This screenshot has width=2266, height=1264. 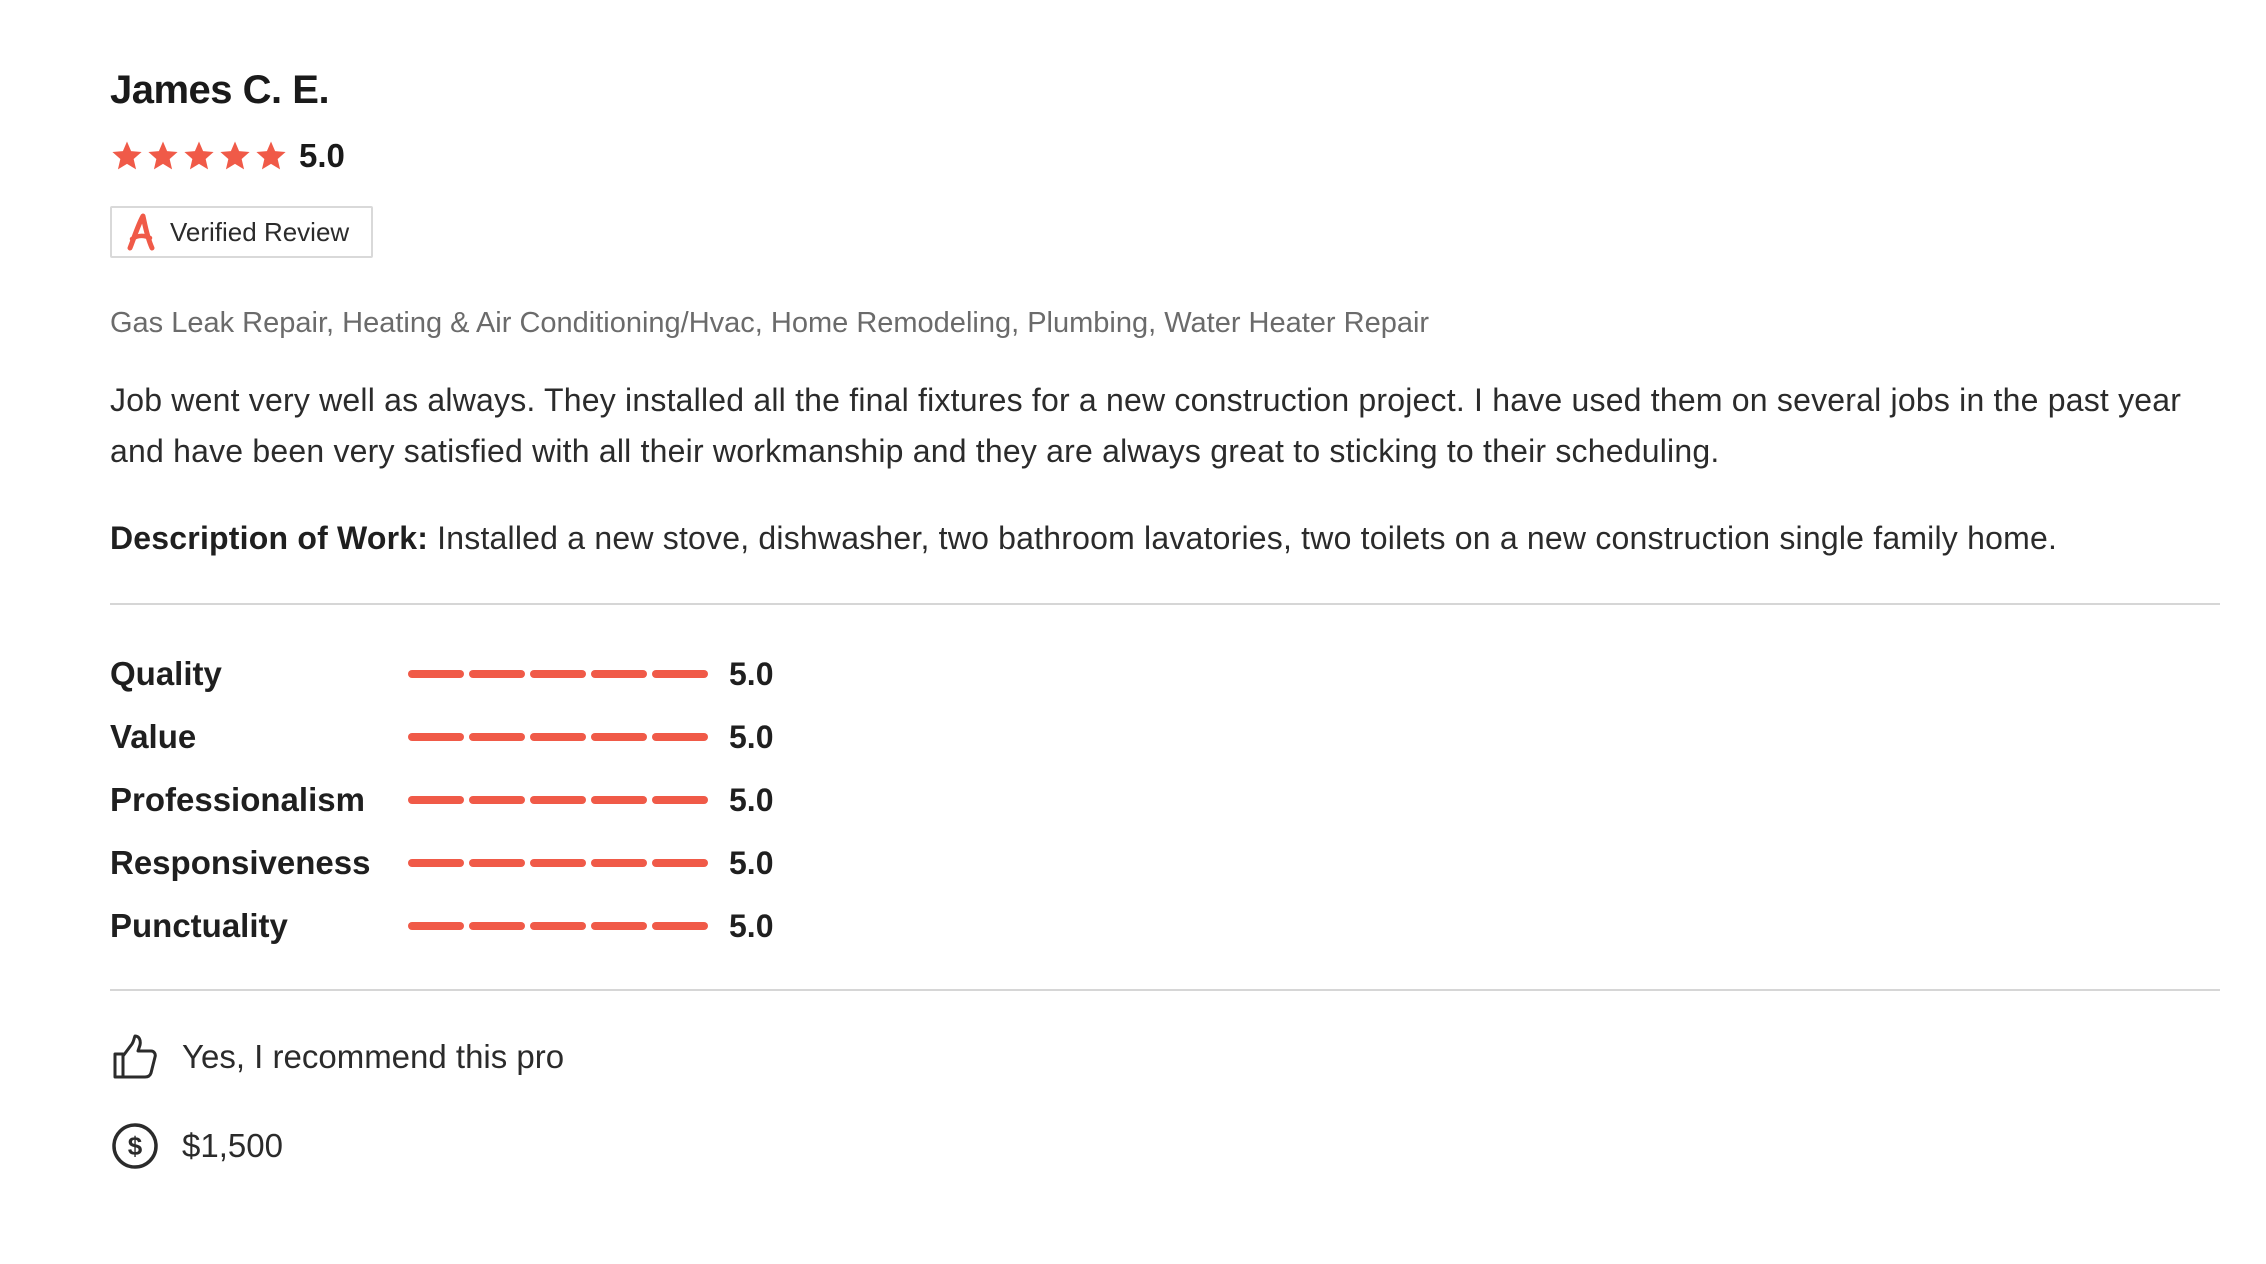 What do you see at coordinates (322, 155) in the screenshot?
I see `overall-rating-score: 5.0` at bounding box center [322, 155].